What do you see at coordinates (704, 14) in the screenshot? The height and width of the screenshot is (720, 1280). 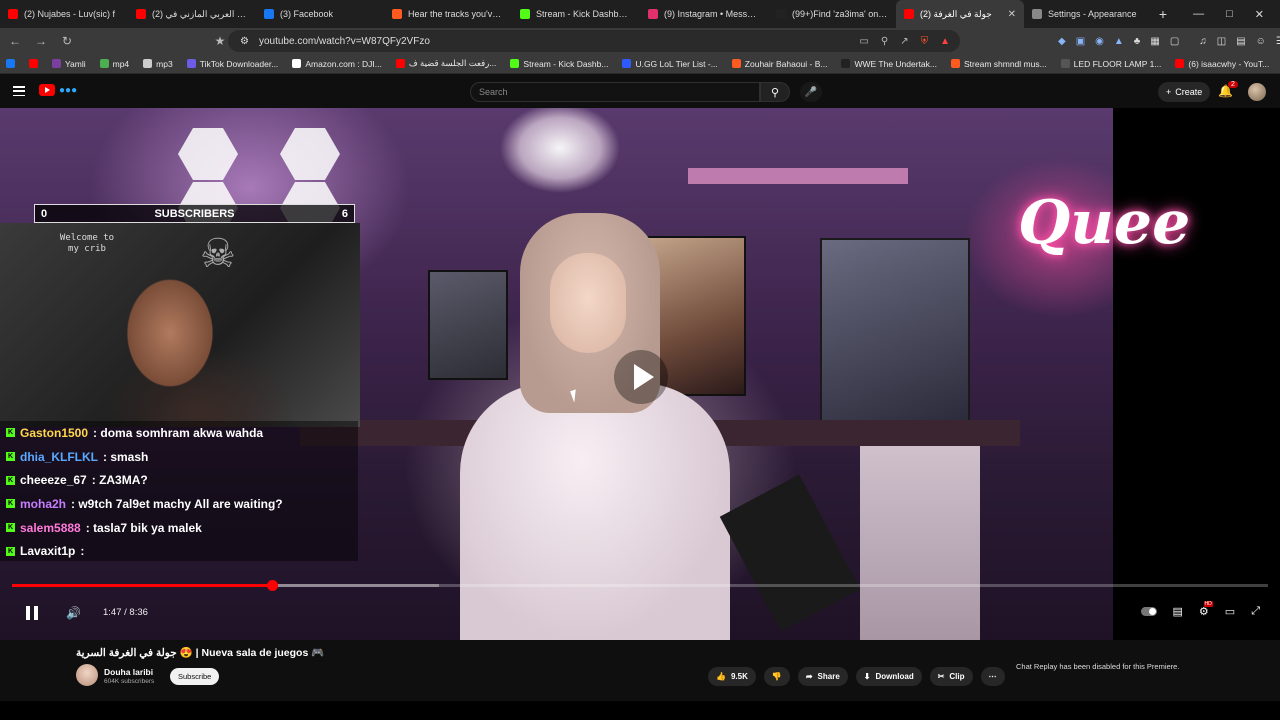 I see `browser-tab: (9) Instagram • Messages` at bounding box center [704, 14].